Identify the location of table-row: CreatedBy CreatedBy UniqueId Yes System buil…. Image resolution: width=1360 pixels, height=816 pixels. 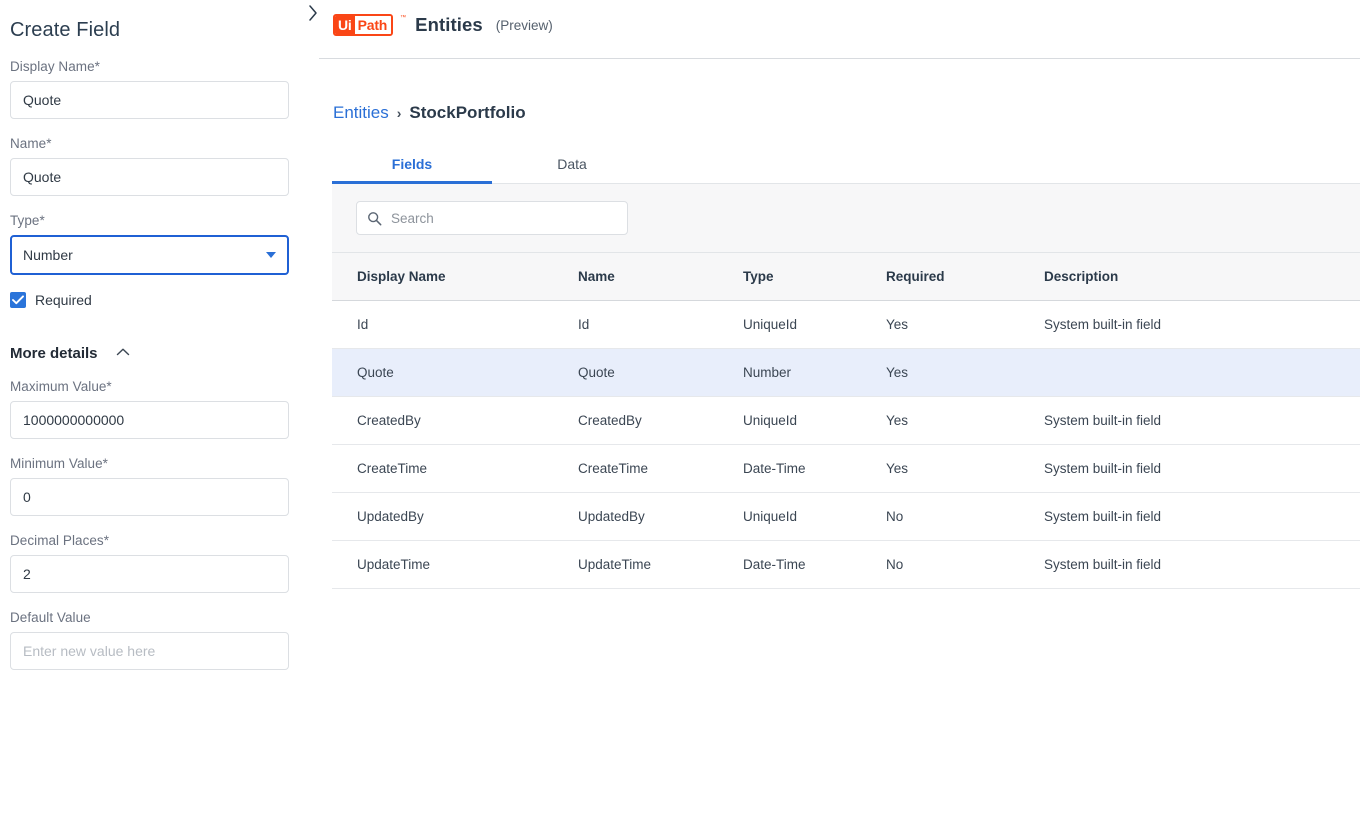
(846, 421).